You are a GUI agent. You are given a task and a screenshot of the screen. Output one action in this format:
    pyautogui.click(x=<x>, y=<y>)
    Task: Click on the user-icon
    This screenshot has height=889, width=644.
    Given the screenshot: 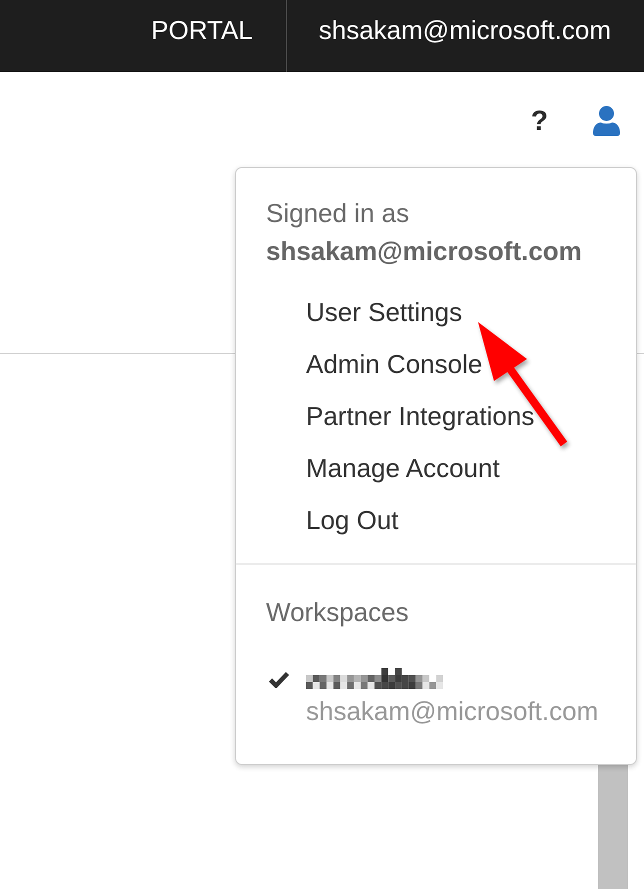 What is the action you would take?
    pyautogui.click(x=606, y=121)
    